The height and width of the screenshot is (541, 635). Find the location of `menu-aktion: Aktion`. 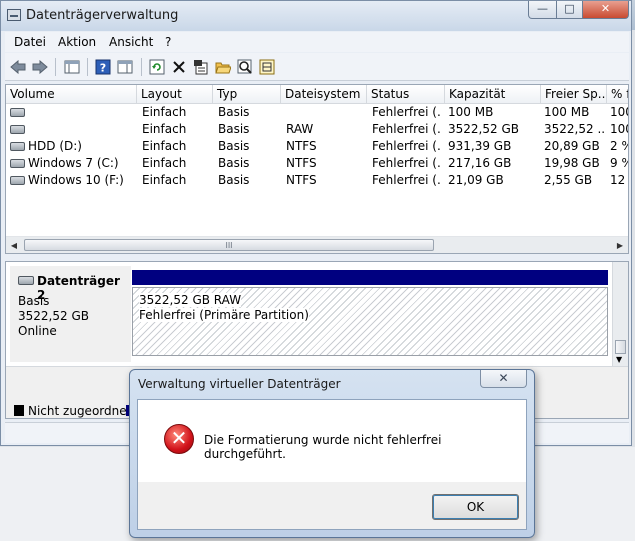

menu-aktion: Aktion is located at coordinates (77, 42).